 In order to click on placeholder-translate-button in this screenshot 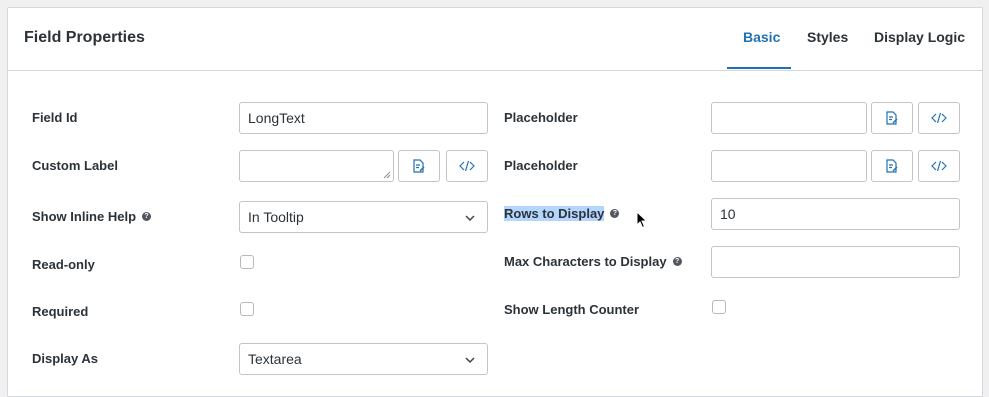, I will do `click(892, 118)`.